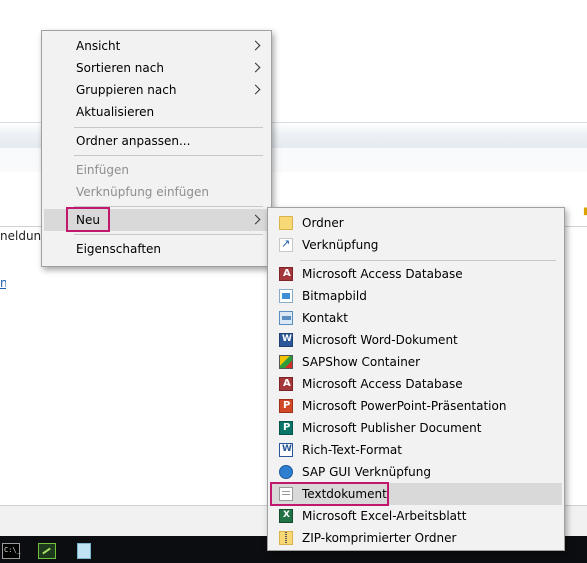 The image size is (587, 563). I want to click on bitmap-icon, so click(286, 296).